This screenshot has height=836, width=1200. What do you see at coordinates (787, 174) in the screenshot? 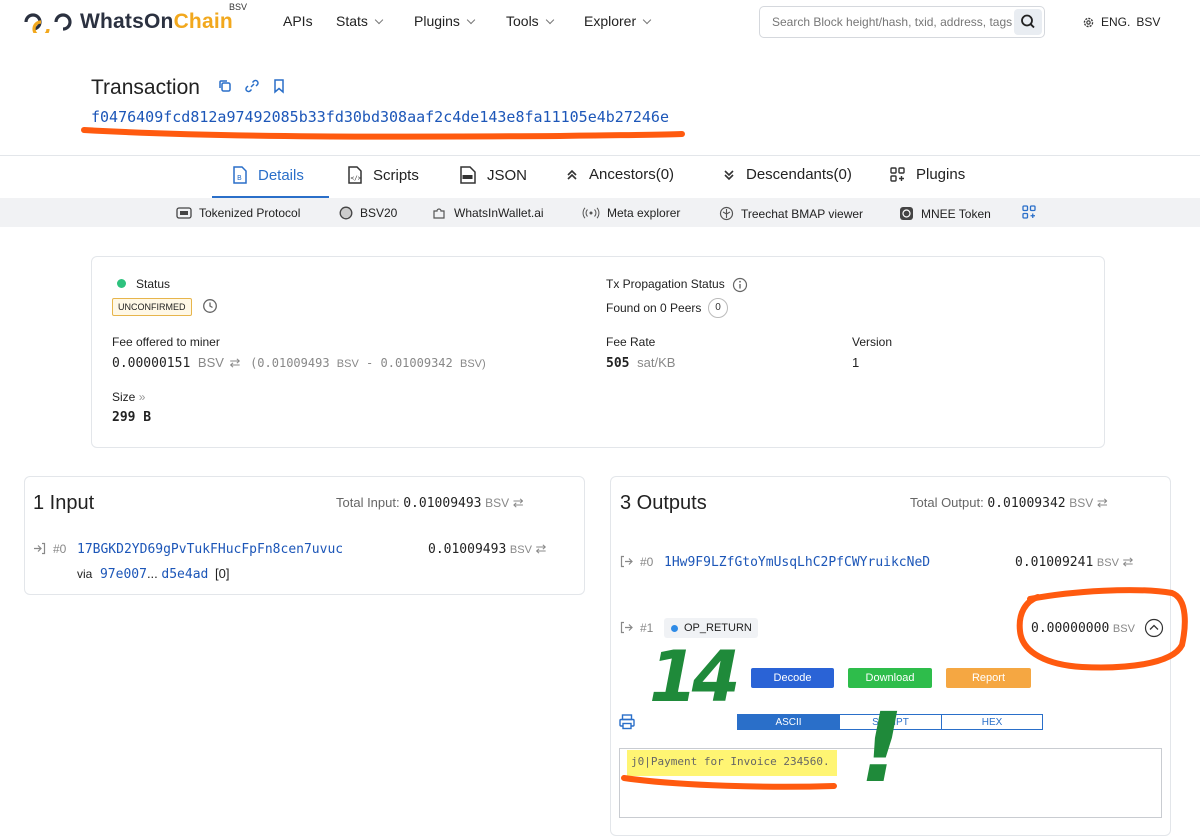
I see `tab-descendants: Descendants(0)` at bounding box center [787, 174].